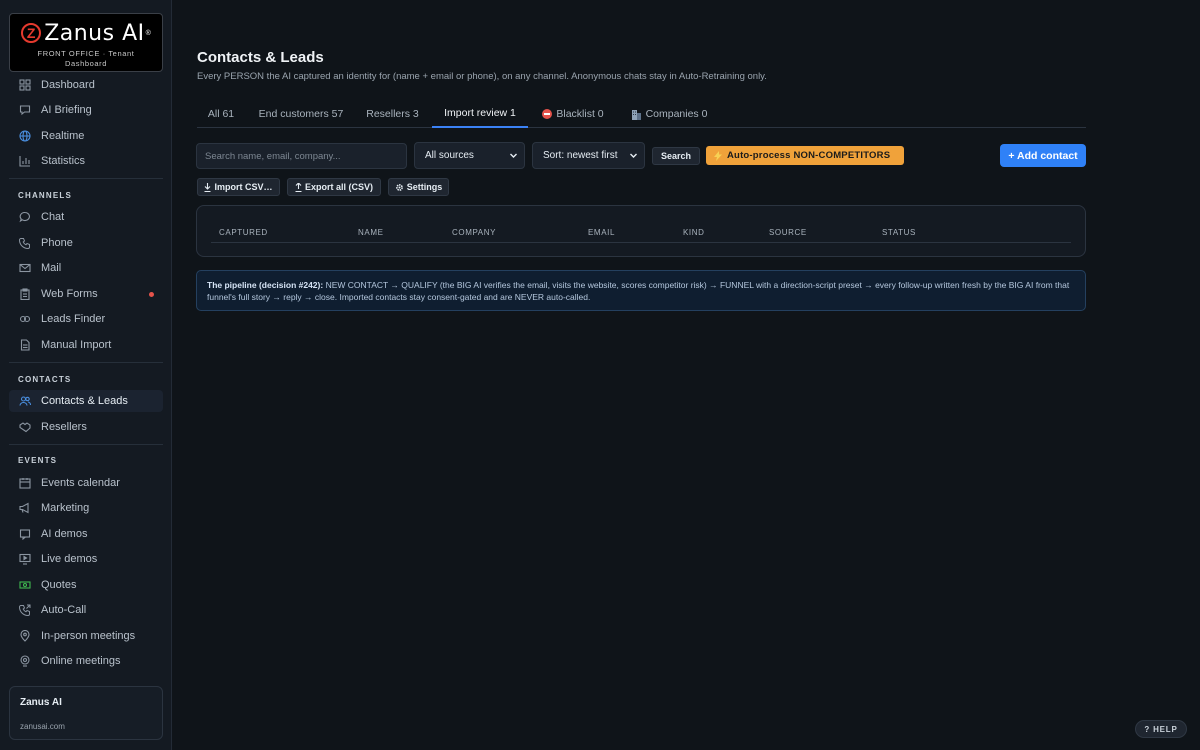 The width and height of the screenshot is (1200, 750). I want to click on brand-name: Zanus AI, so click(94, 33).